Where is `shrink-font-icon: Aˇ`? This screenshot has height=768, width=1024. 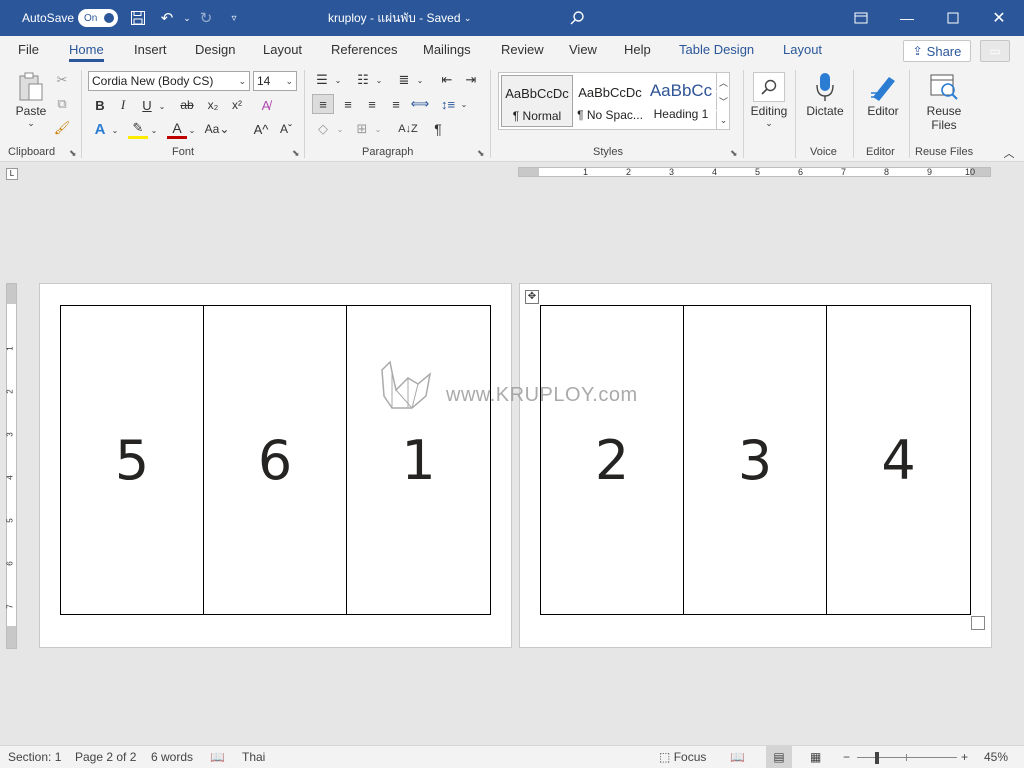
shrink-font-icon: Aˇ is located at coordinates (286, 129).